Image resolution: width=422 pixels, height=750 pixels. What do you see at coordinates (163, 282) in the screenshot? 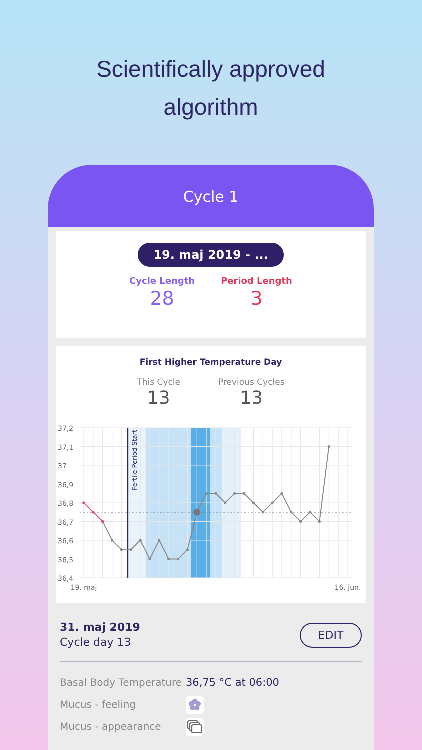
I see `stat-label: Cycle Length` at bounding box center [163, 282].